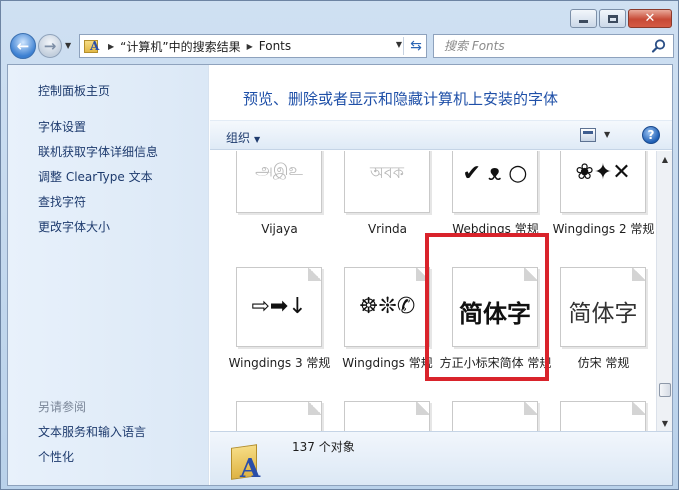  What do you see at coordinates (495, 229) in the screenshot?
I see `font-name-label: Webdings 常规` at bounding box center [495, 229].